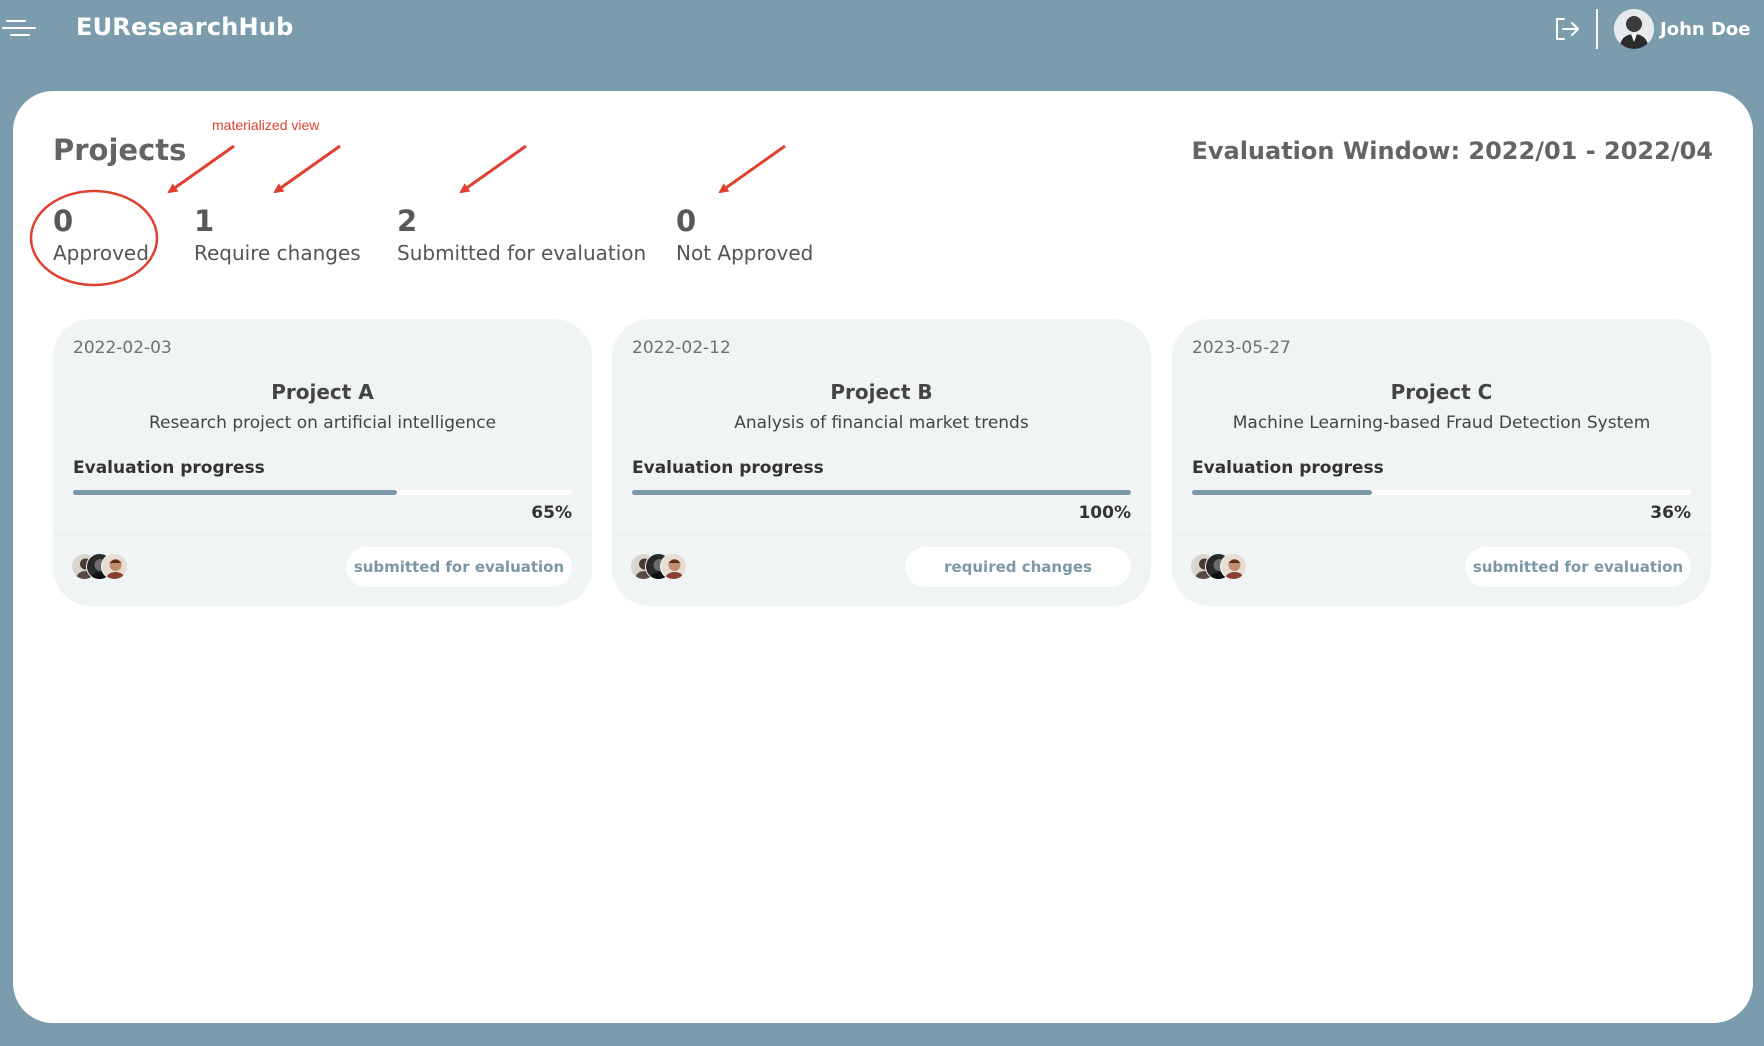  What do you see at coordinates (551, 513) in the screenshot?
I see `progress-percent: 65%` at bounding box center [551, 513].